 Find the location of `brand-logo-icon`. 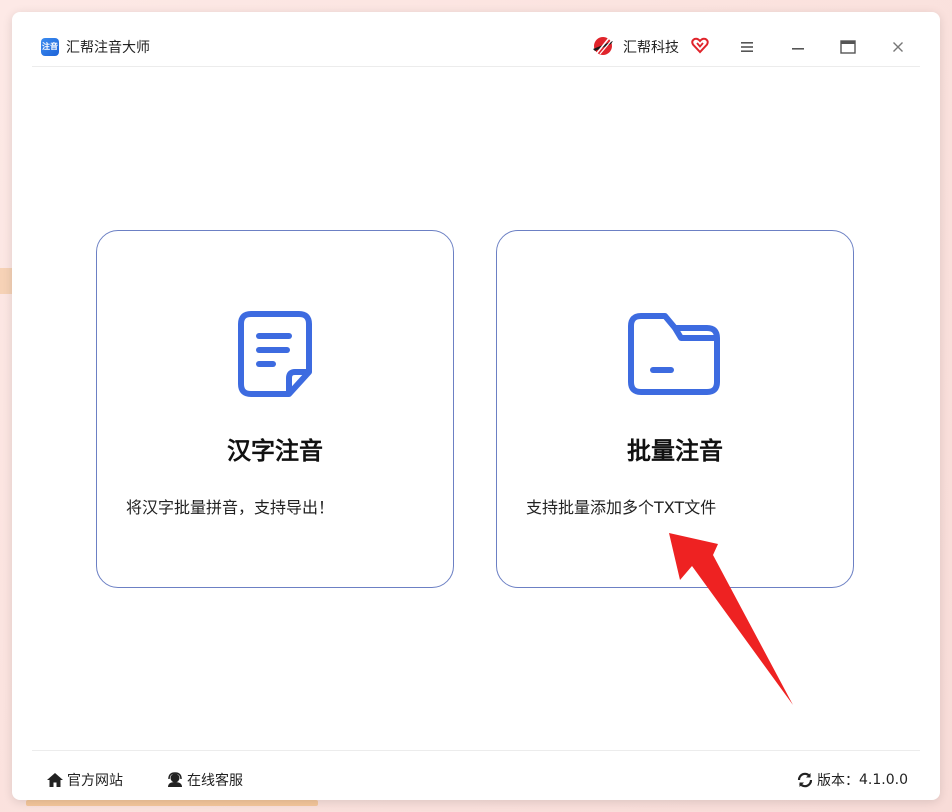

brand-logo-icon is located at coordinates (603, 46).